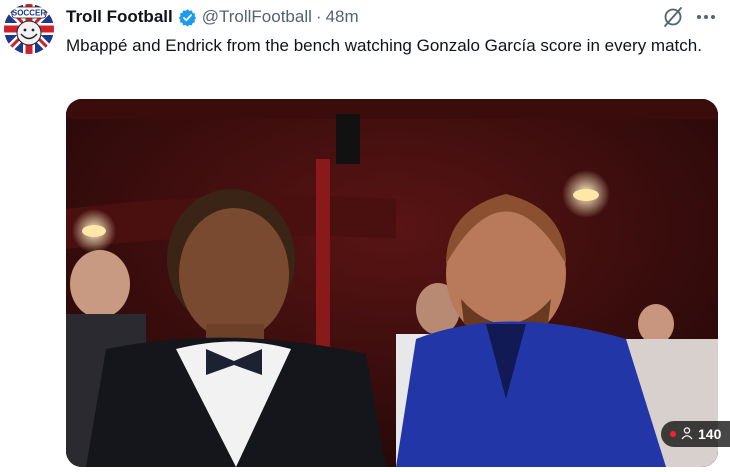  What do you see at coordinates (29, 13) in the screenshot?
I see `avatar-text: SOCCER` at bounding box center [29, 13].